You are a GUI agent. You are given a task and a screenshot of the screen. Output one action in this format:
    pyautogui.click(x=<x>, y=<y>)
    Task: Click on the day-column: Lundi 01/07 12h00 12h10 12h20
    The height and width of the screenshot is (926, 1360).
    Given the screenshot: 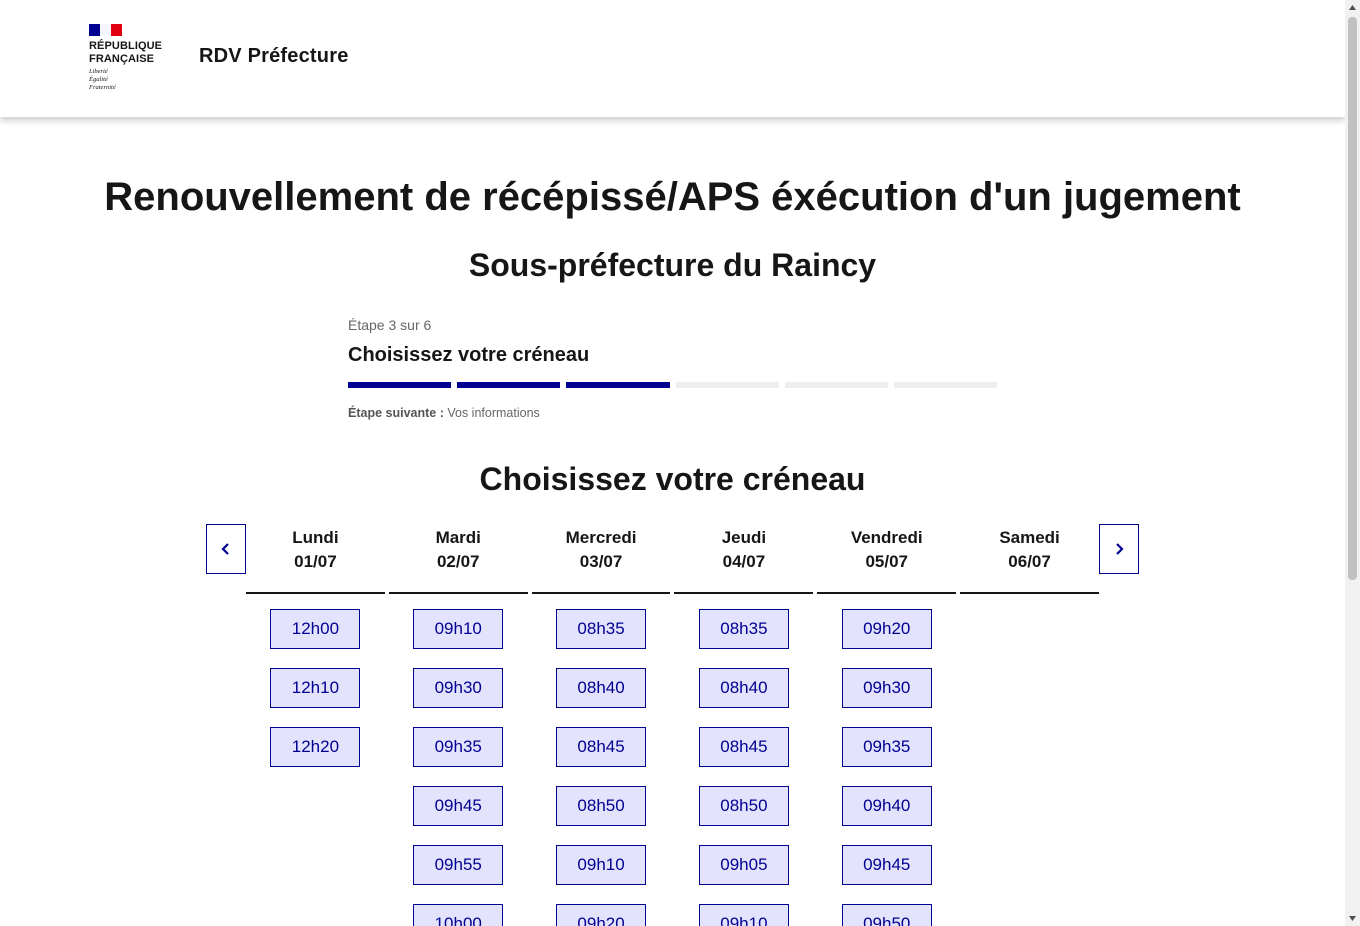 What is the action you would take?
    pyautogui.click(x=315, y=725)
    